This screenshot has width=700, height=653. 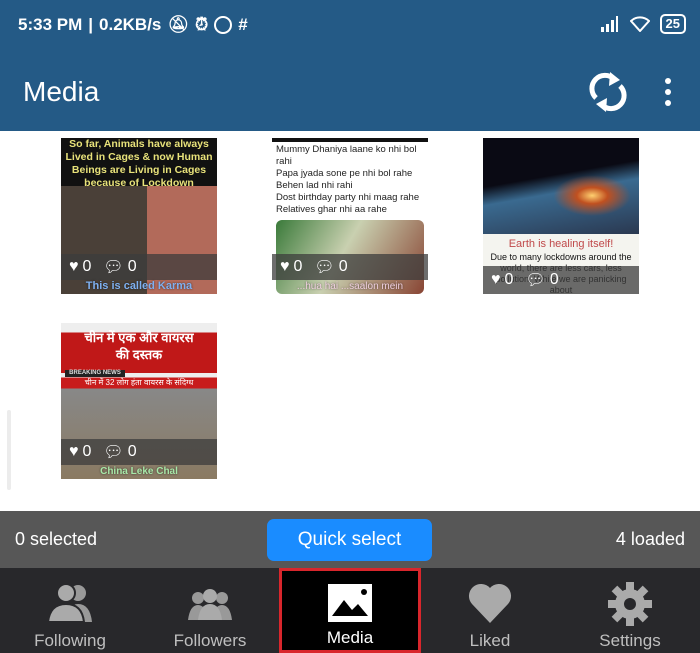 What do you see at coordinates (243, 24) in the screenshot?
I see `slack-icon: #` at bounding box center [243, 24].